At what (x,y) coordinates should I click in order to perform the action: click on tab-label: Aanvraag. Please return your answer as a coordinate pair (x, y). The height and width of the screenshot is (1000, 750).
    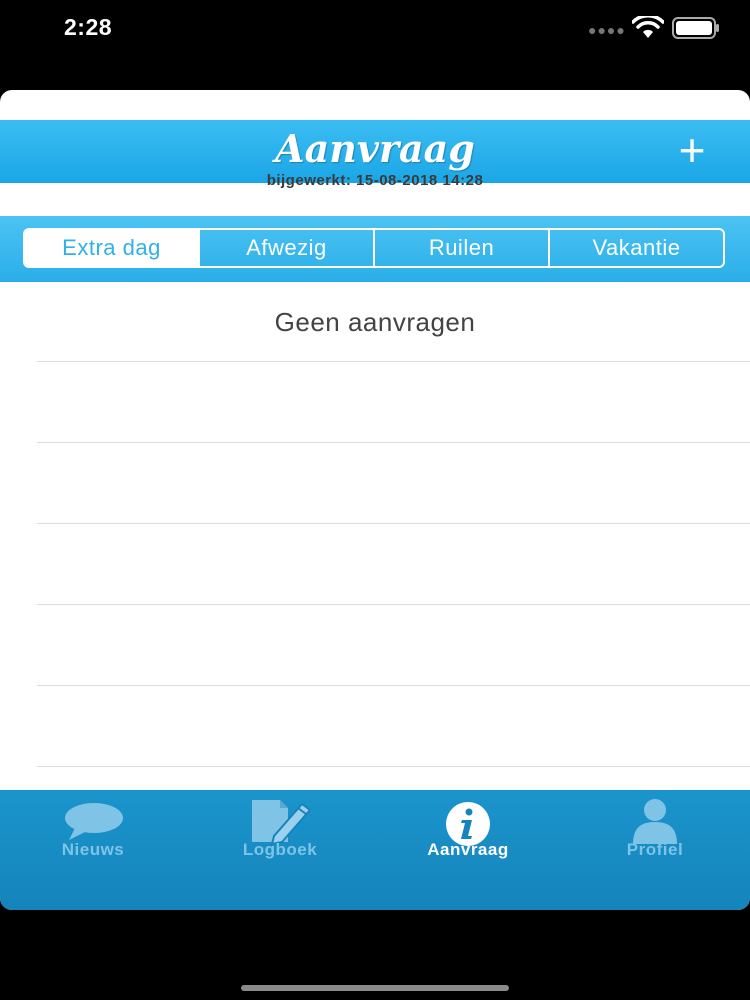
    Looking at the image, I should click on (468, 849).